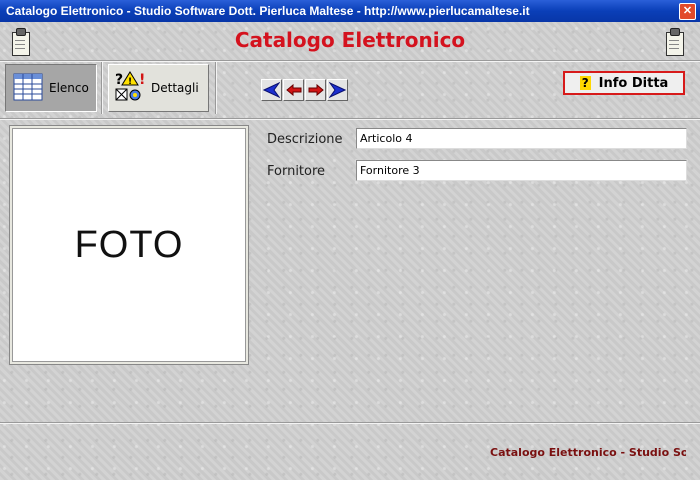 The image size is (700, 480). I want to click on arrow-right-icon, so click(316, 90).